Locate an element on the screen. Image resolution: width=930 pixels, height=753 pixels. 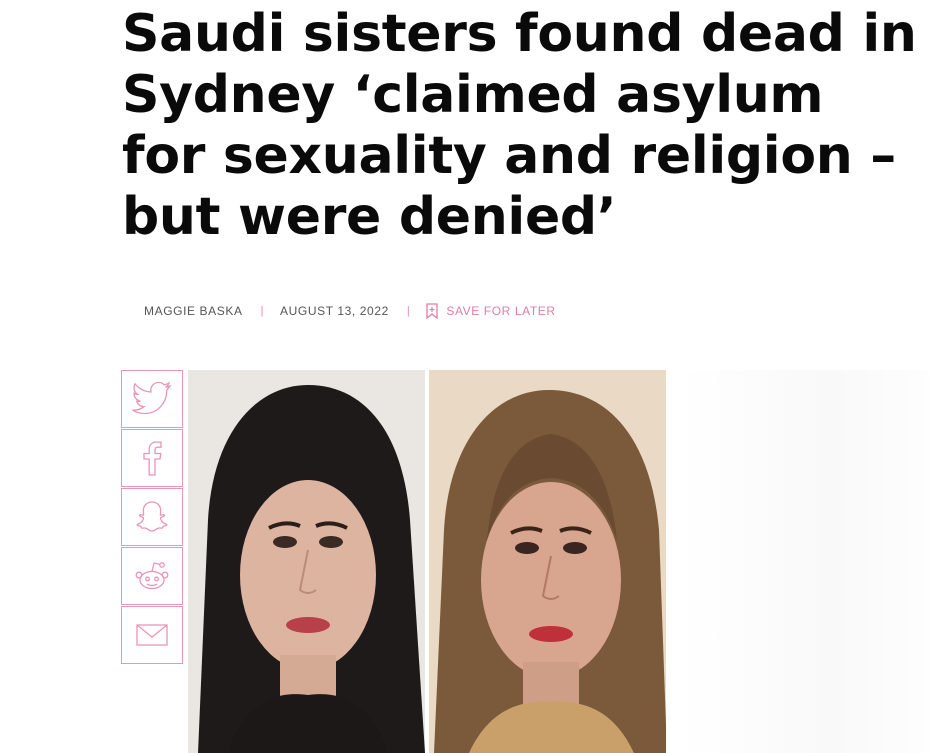
reddit-icon is located at coordinates (152, 576).